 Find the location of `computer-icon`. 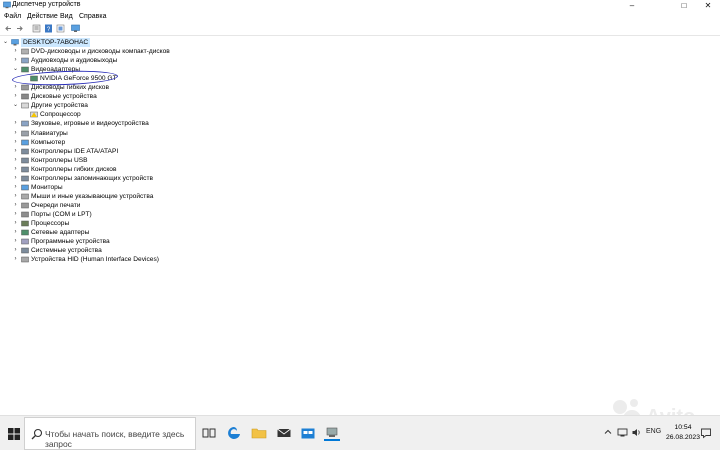

computer-icon is located at coordinates (25, 142).